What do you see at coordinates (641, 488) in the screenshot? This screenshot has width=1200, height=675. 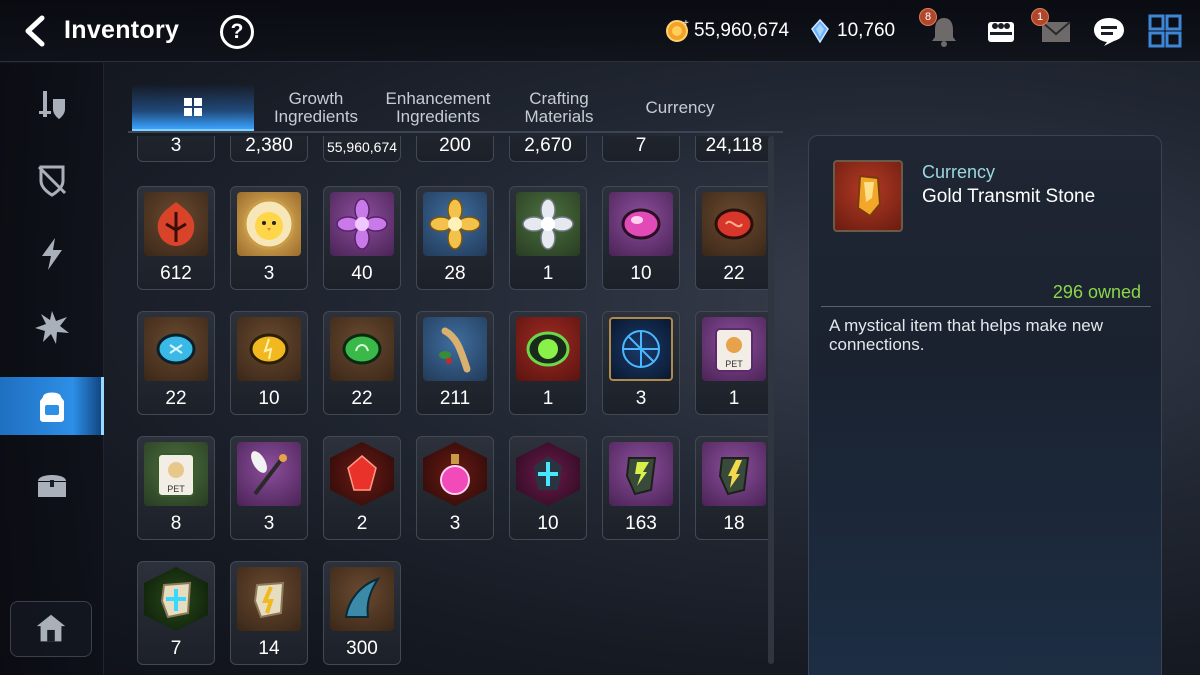 I see `item-slot: 163` at bounding box center [641, 488].